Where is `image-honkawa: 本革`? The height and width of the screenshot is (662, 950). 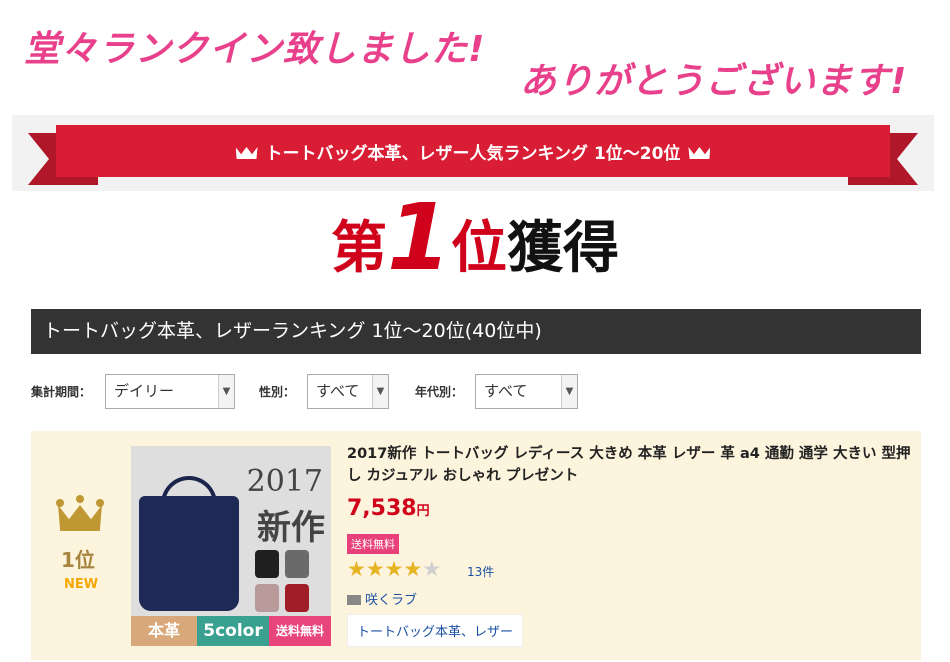
image-honkawa: 本革 is located at coordinates (164, 631).